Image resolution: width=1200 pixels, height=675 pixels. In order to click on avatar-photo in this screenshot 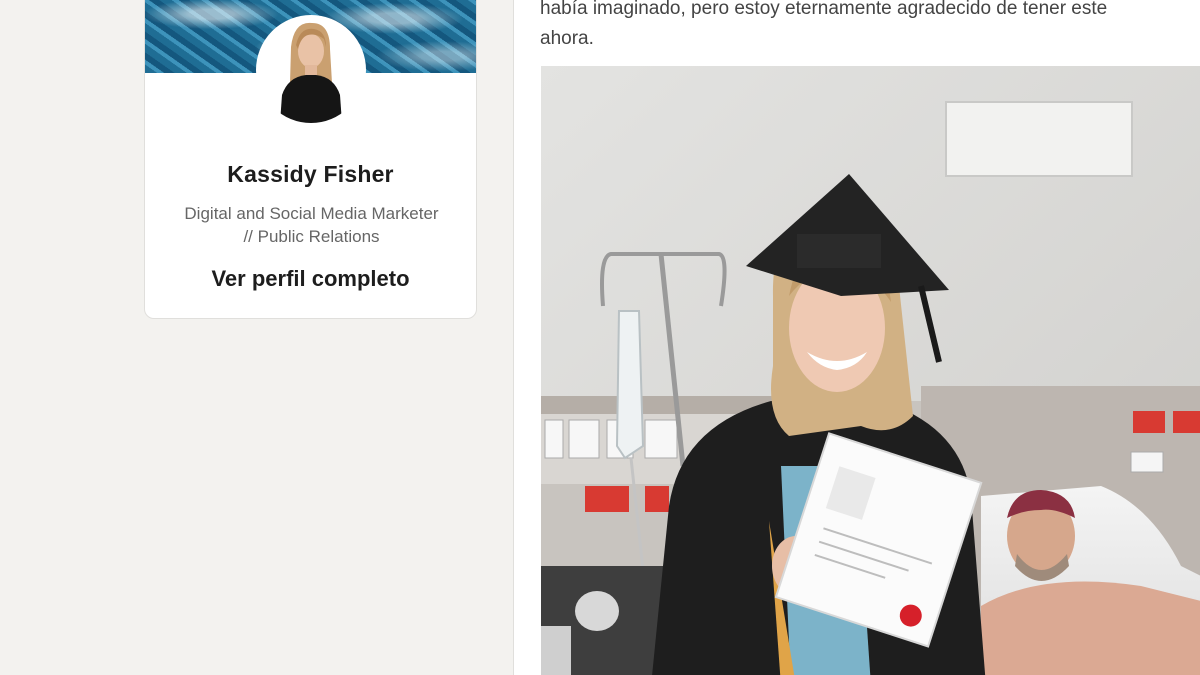, I will do `click(311, 70)`.